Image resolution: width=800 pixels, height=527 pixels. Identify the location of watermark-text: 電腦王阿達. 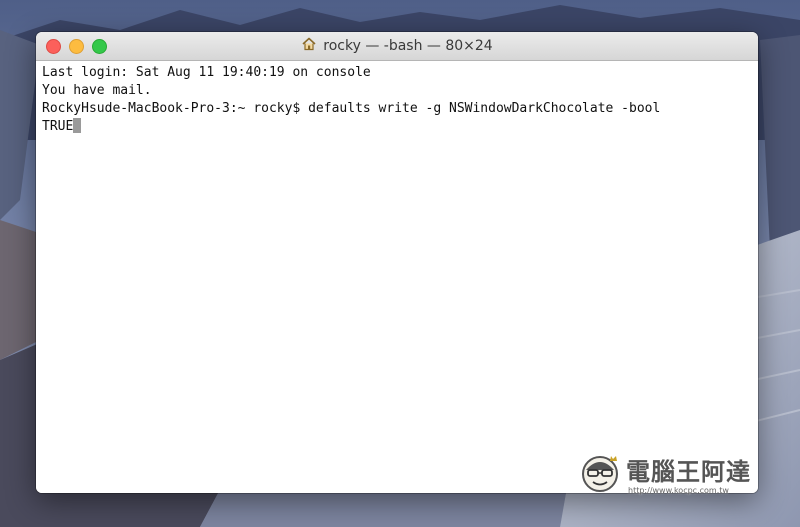
(688, 472).